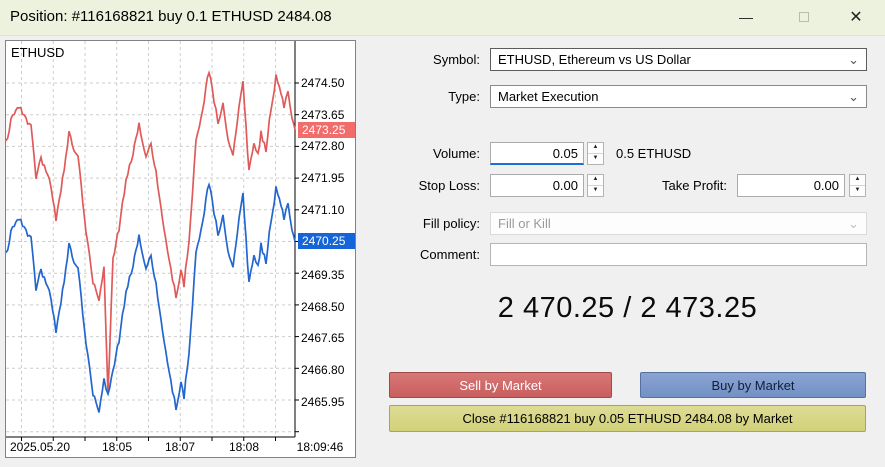 The image size is (885, 467). I want to click on sell-by-market-button: Sell by Market, so click(500, 385).